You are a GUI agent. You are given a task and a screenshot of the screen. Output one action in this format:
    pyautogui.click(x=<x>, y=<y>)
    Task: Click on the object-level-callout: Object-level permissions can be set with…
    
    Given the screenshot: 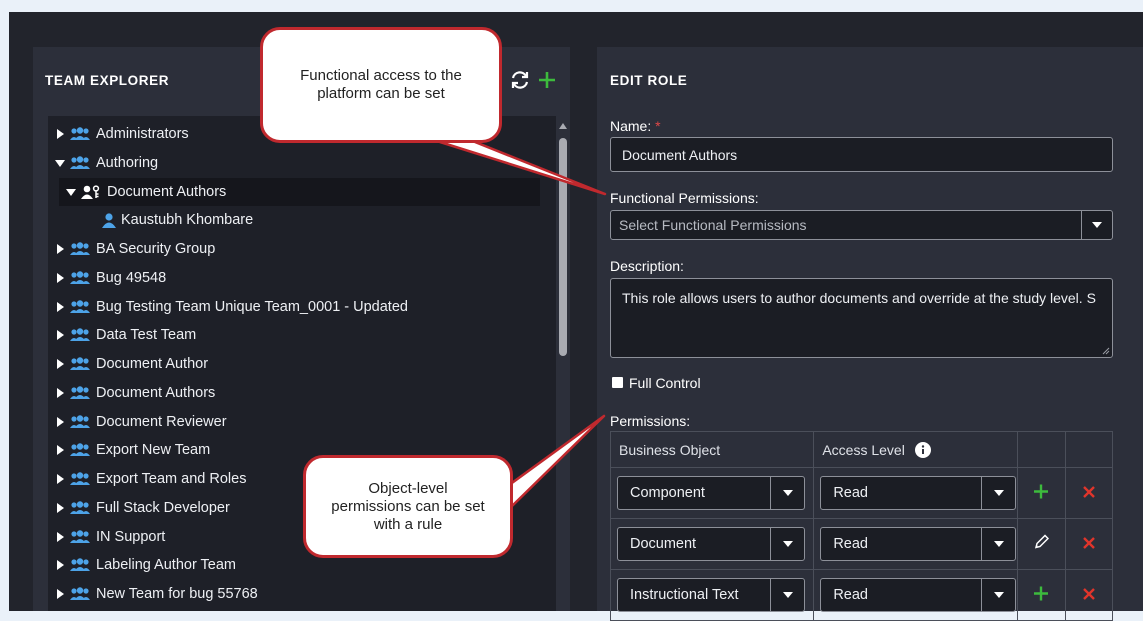 What is the action you would take?
    pyautogui.click(x=408, y=506)
    